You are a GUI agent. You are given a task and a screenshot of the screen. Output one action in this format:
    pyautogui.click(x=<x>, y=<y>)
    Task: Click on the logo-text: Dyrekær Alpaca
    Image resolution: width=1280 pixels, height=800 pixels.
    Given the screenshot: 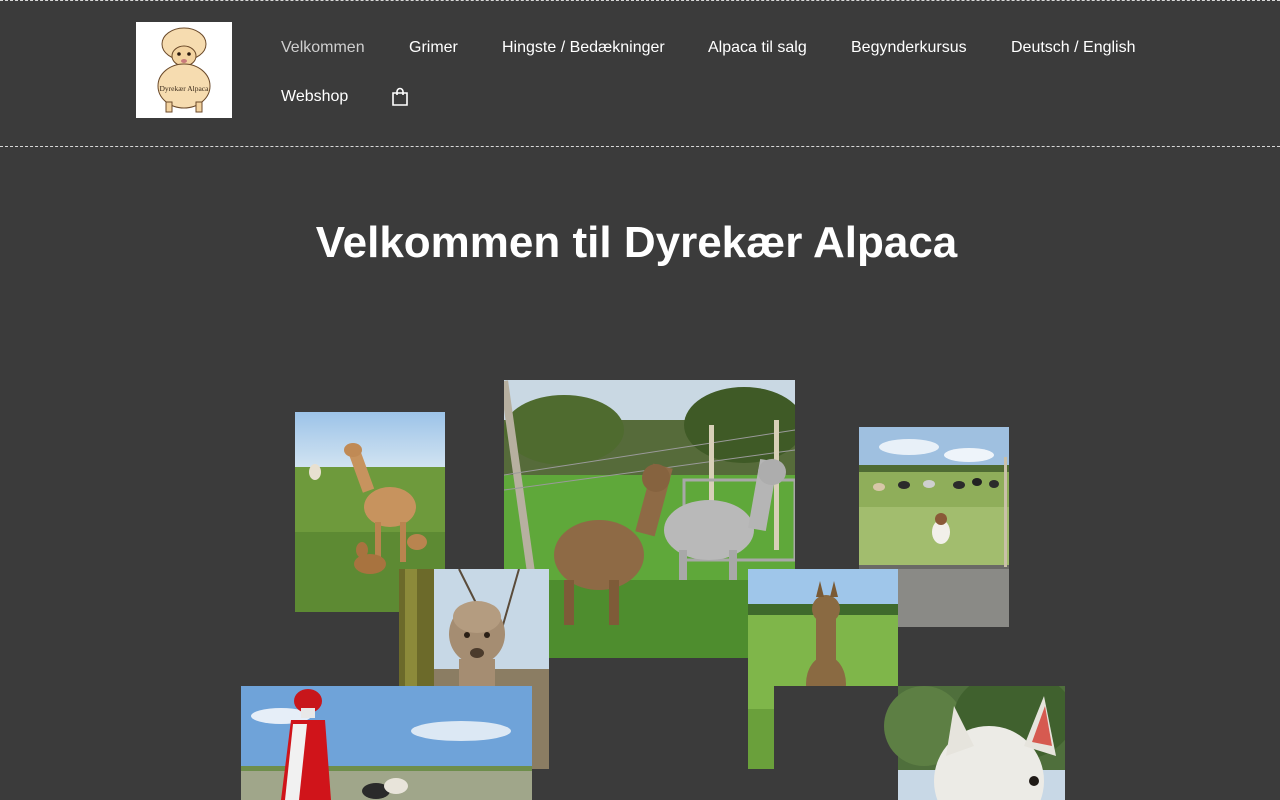 What is the action you would take?
    pyautogui.click(x=185, y=88)
    